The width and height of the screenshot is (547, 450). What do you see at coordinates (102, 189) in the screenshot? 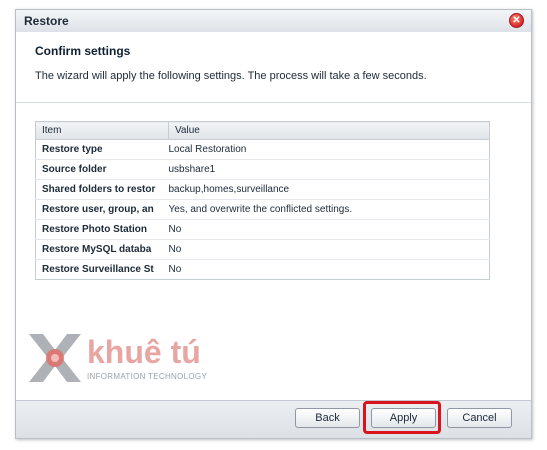
I see `row-item: Shared folders to restor` at bounding box center [102, 189].